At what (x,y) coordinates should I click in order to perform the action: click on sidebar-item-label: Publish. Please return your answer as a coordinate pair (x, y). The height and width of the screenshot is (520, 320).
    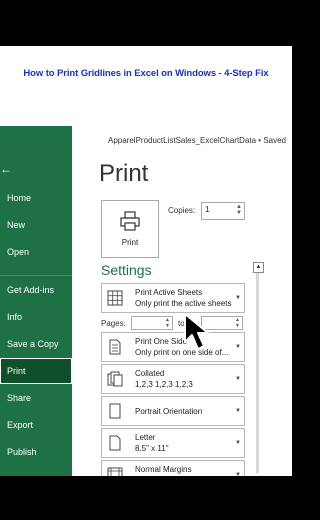
    Looking at the image, I should click on (22, 452).